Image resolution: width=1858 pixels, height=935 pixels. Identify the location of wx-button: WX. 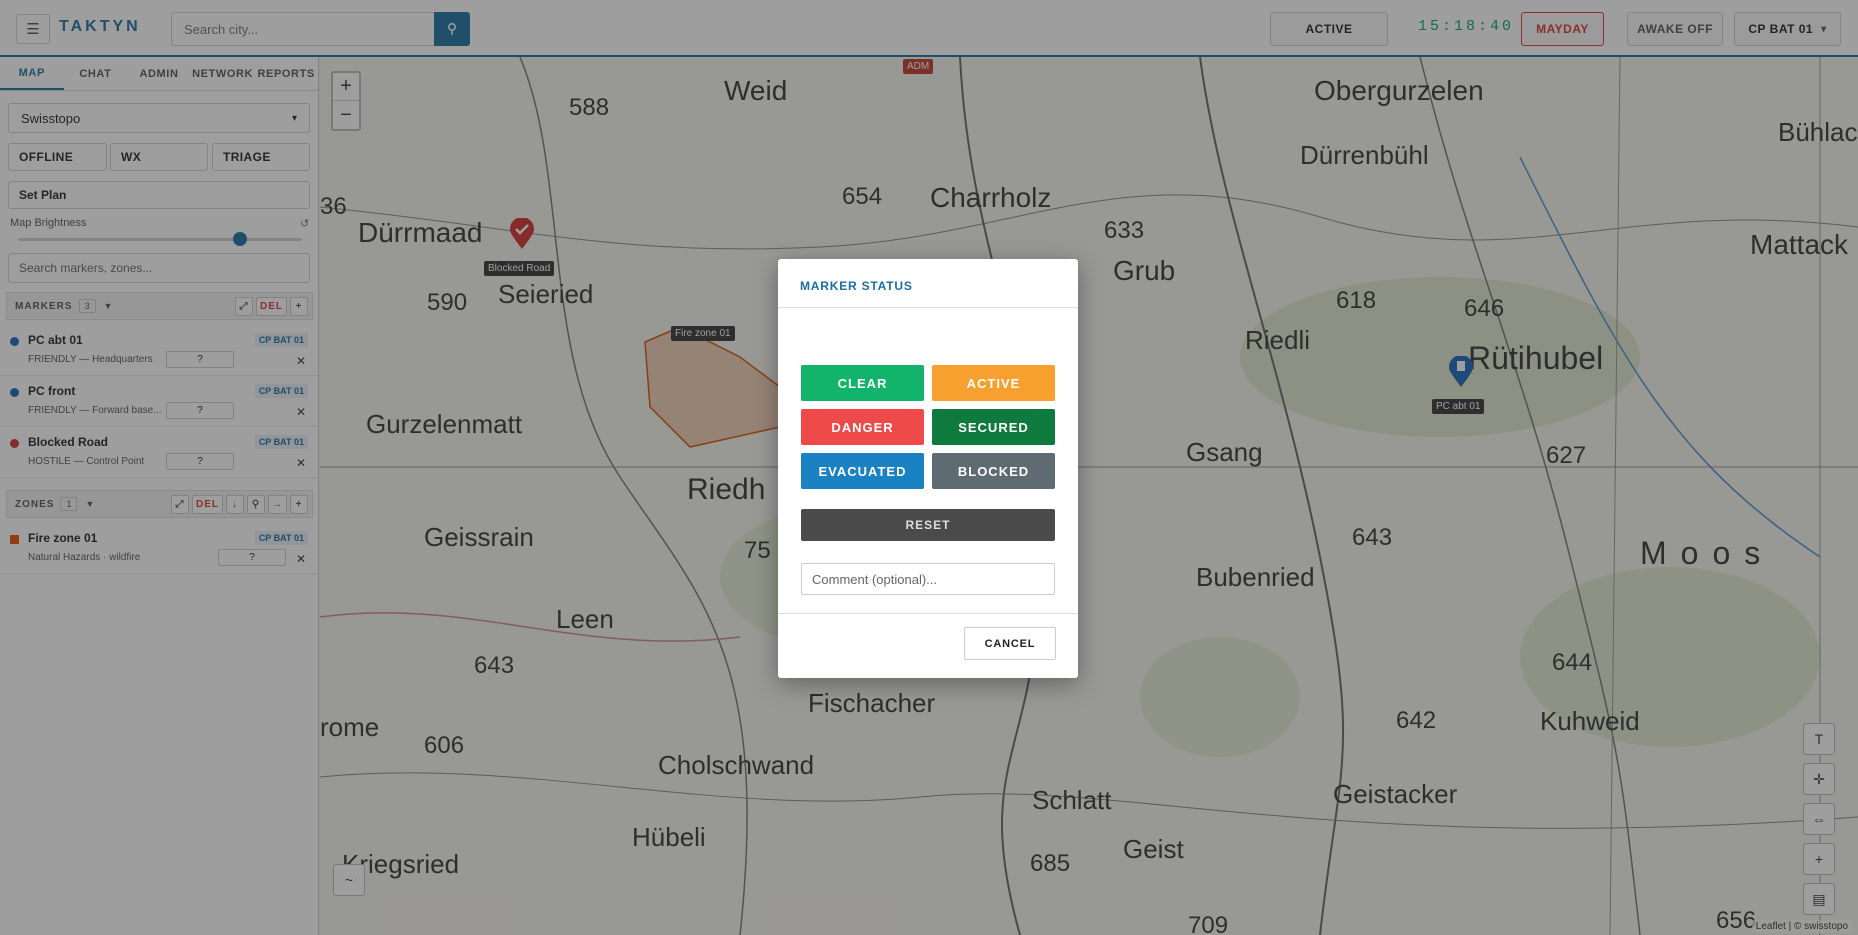
(159, 157).